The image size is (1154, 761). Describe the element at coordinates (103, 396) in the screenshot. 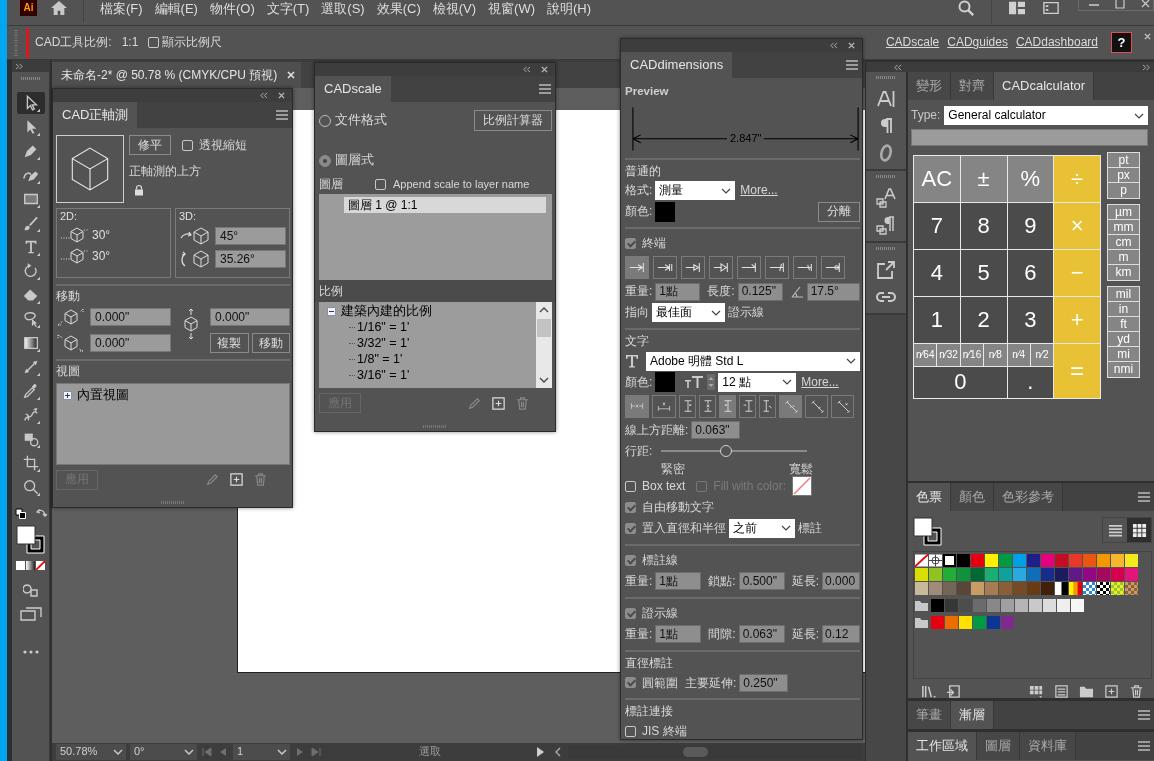

I see `tree-item: 內置視圖` at that location.